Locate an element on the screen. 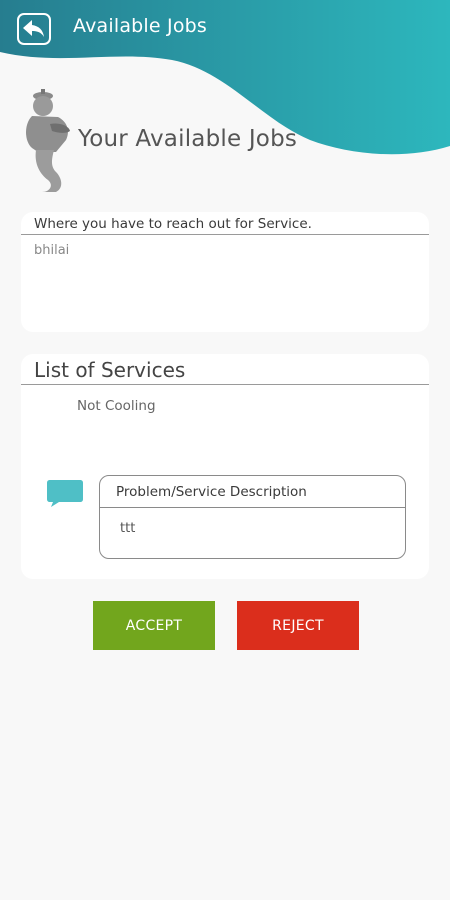 The image size is (450, 900). problem-description-box: Problem/Service Description ttt is located at coordinates (252, 517).